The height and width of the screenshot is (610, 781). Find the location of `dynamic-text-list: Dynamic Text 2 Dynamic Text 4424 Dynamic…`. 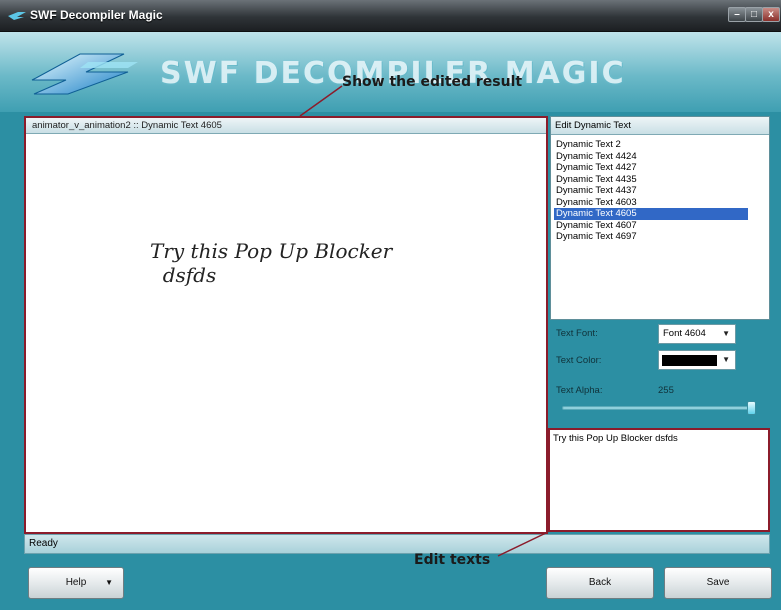

dynamic-text-list: Dynamic Text 2 Dynamic Text 4424 Dynamic… is located at coordinates (651, 191).